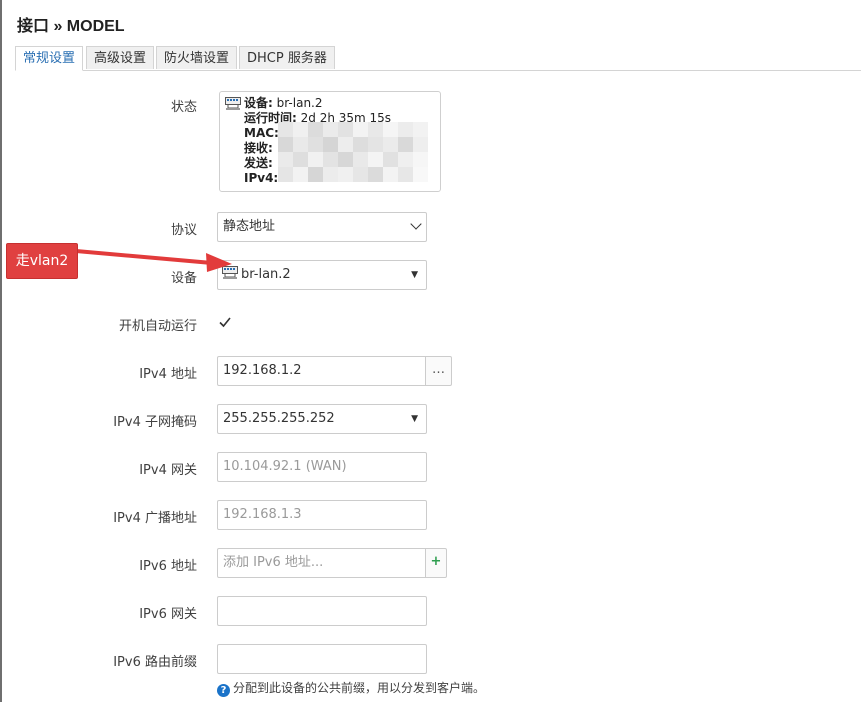 The image size is (861, 702). Describe the element at coordinates (258, 163) in the screenshot. I see `status-tx-row: 发送:` at that location.